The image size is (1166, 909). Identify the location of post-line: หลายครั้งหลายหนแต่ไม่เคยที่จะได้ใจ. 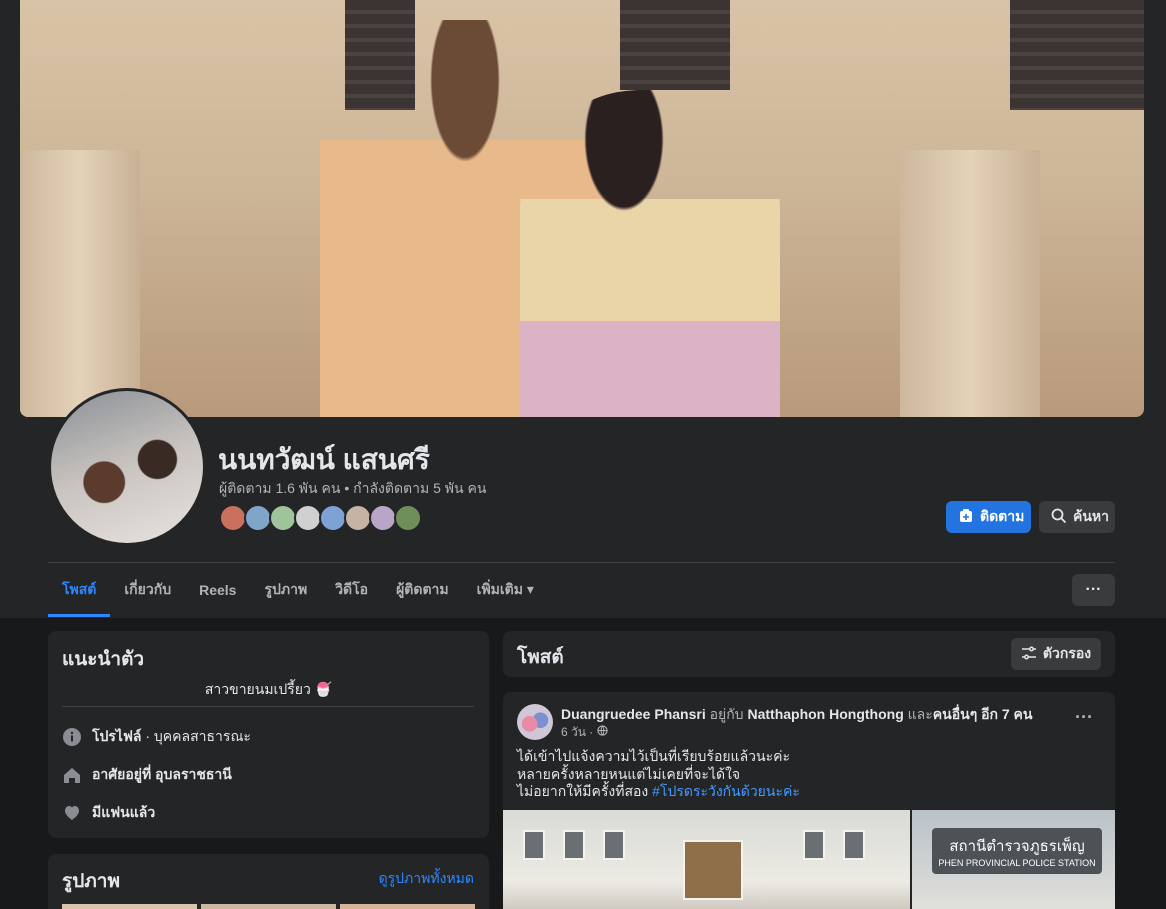
(629, 773).